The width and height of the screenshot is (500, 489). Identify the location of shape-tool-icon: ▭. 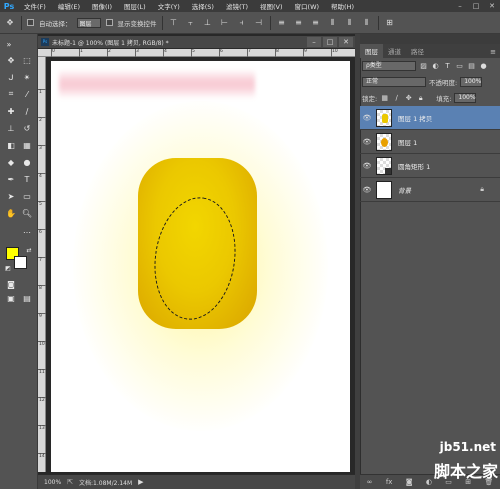
(27, 196).